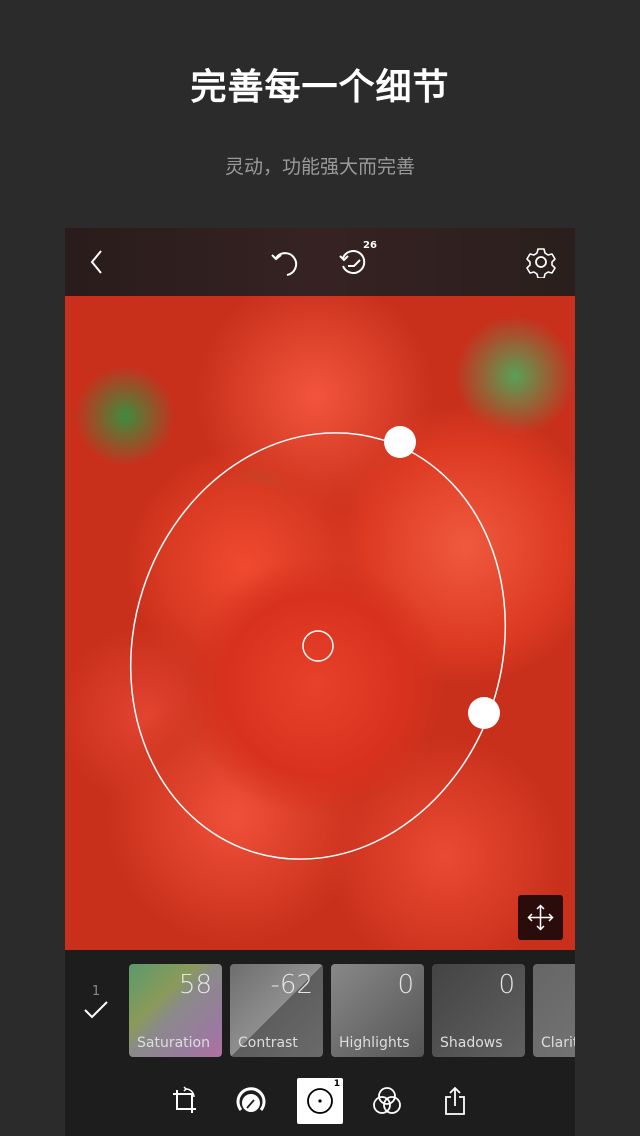 Image resolution: width=640 pixels, height=1136 pixels. What do you see at coordinates (276, 1010) in the screenshot?
I see `tile-contrast: -62 Contrast` at bounding box center [276, 1010].